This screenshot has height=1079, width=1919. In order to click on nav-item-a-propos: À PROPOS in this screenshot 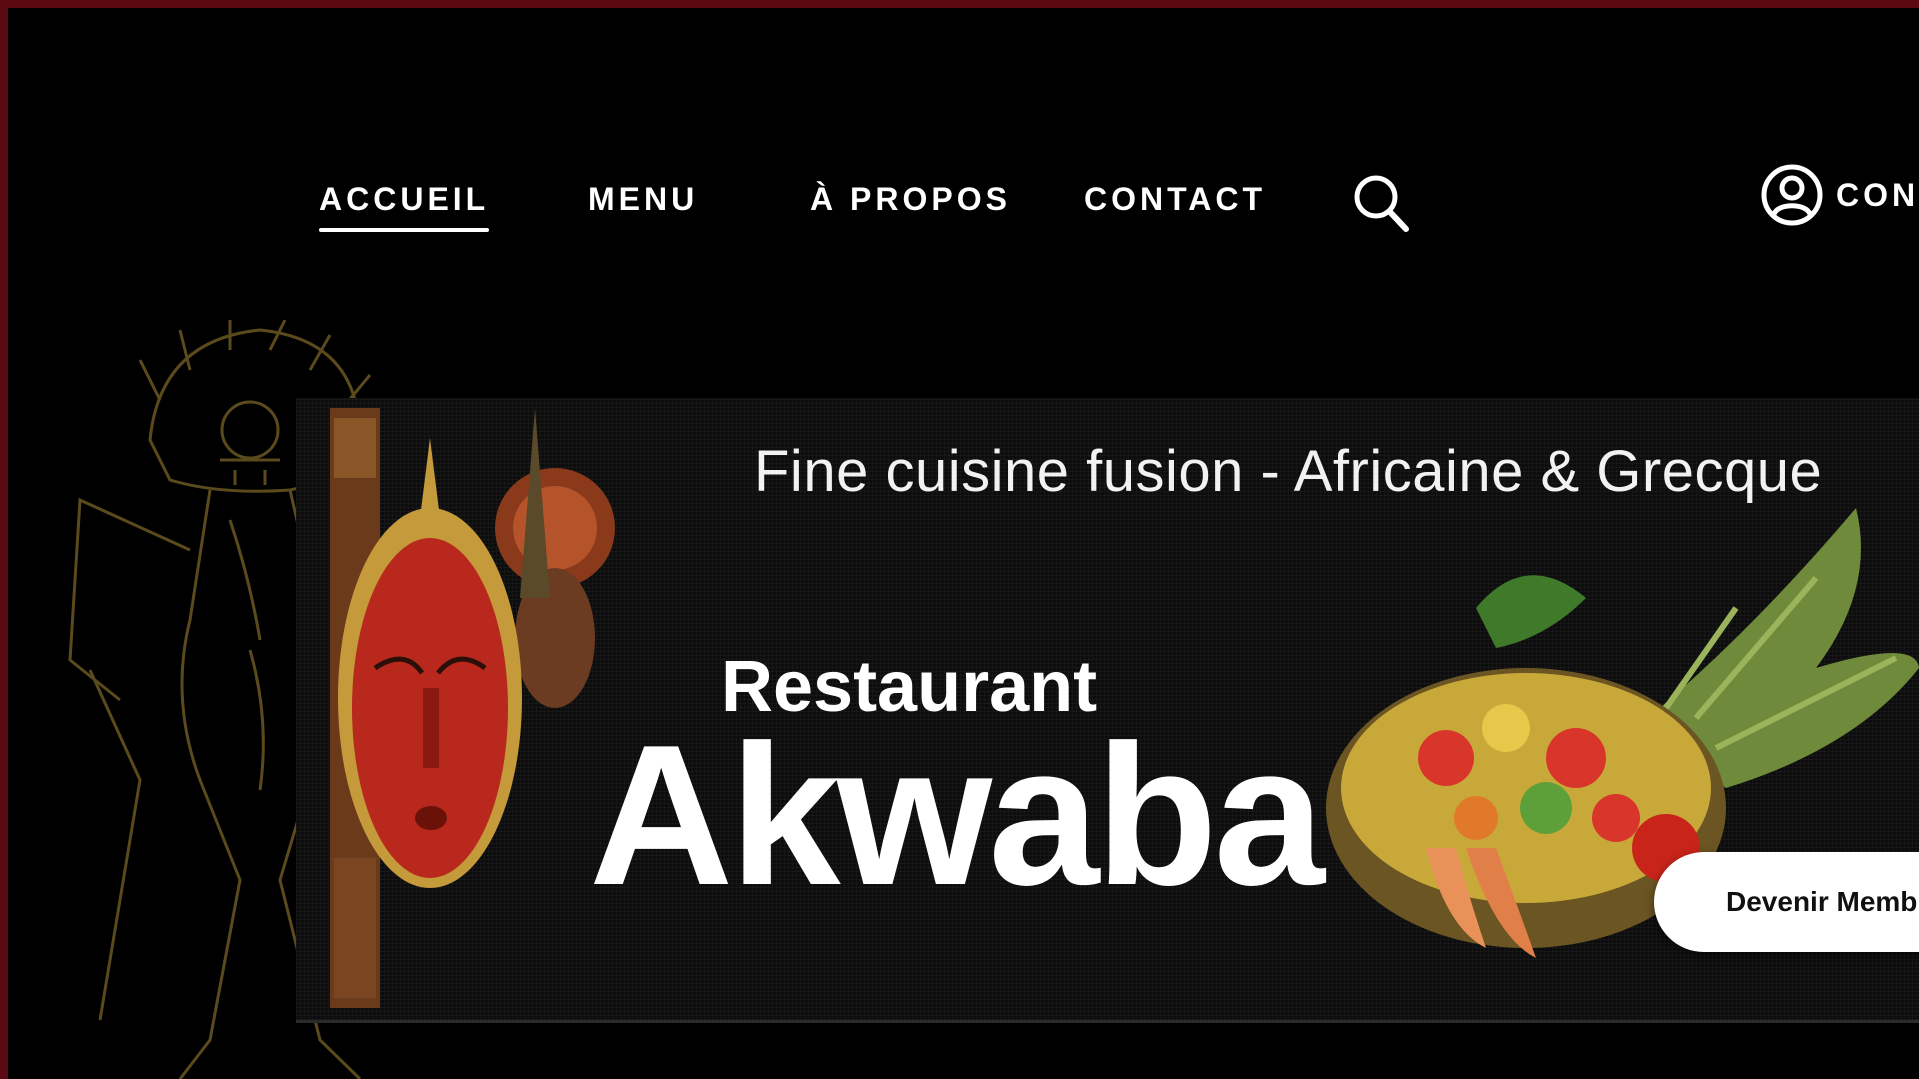, I will do `click(910, 199)`.